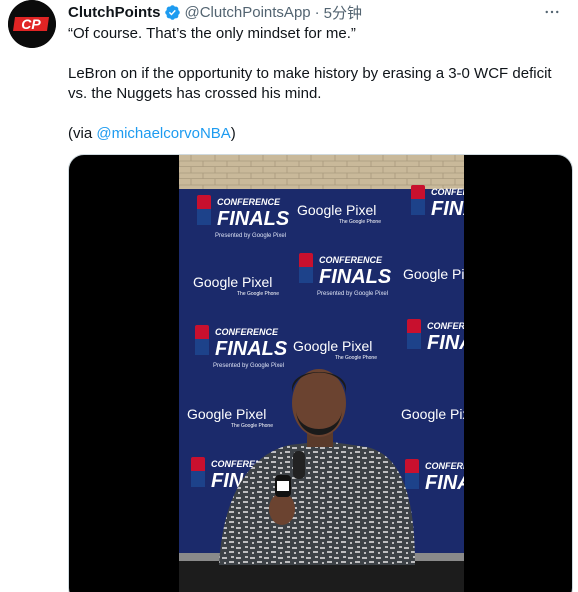 The width and height of the screenshot is (578, 592). Describe the element at coordinates (248, 12) in the screenshot. I see `account-handle: @ClutchPointsApp` at that location.